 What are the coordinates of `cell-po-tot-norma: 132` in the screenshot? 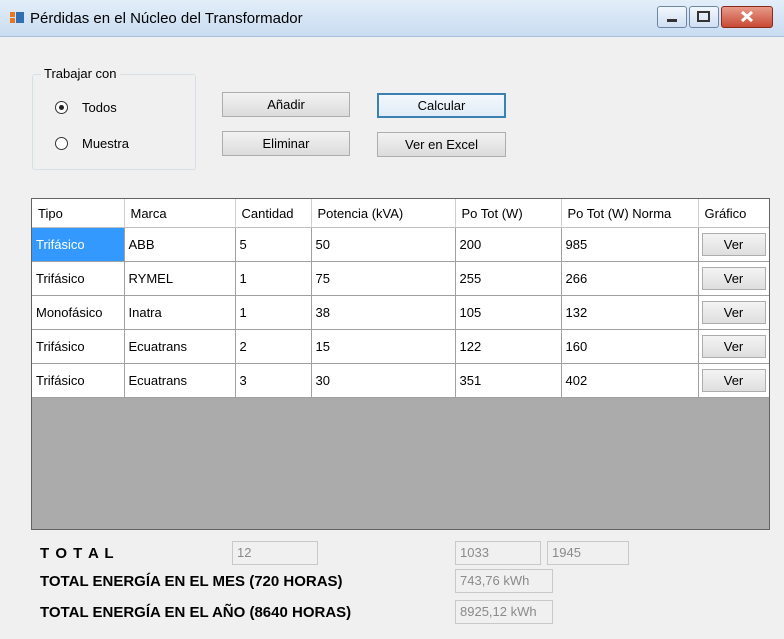 It's located at (630, 312).